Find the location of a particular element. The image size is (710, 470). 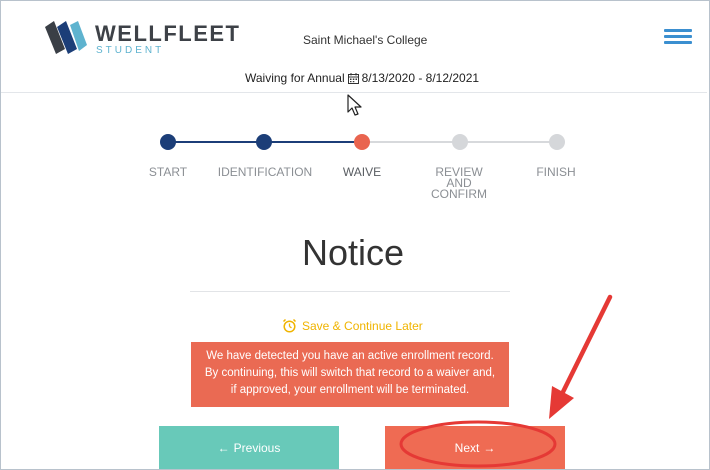

highlight-ellipse is located at coordinates (478, 444).